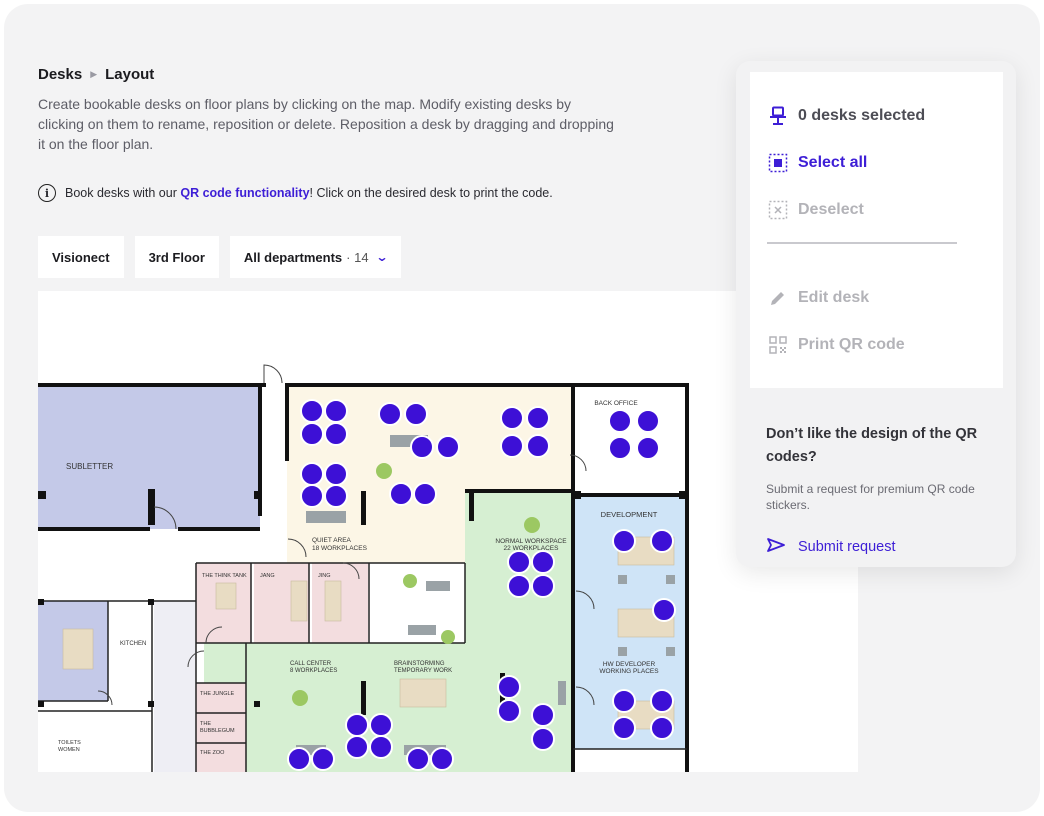  Describe the element at coordinates (267, 576) in the screenshot. I see `label-jang: JANG` at that location.